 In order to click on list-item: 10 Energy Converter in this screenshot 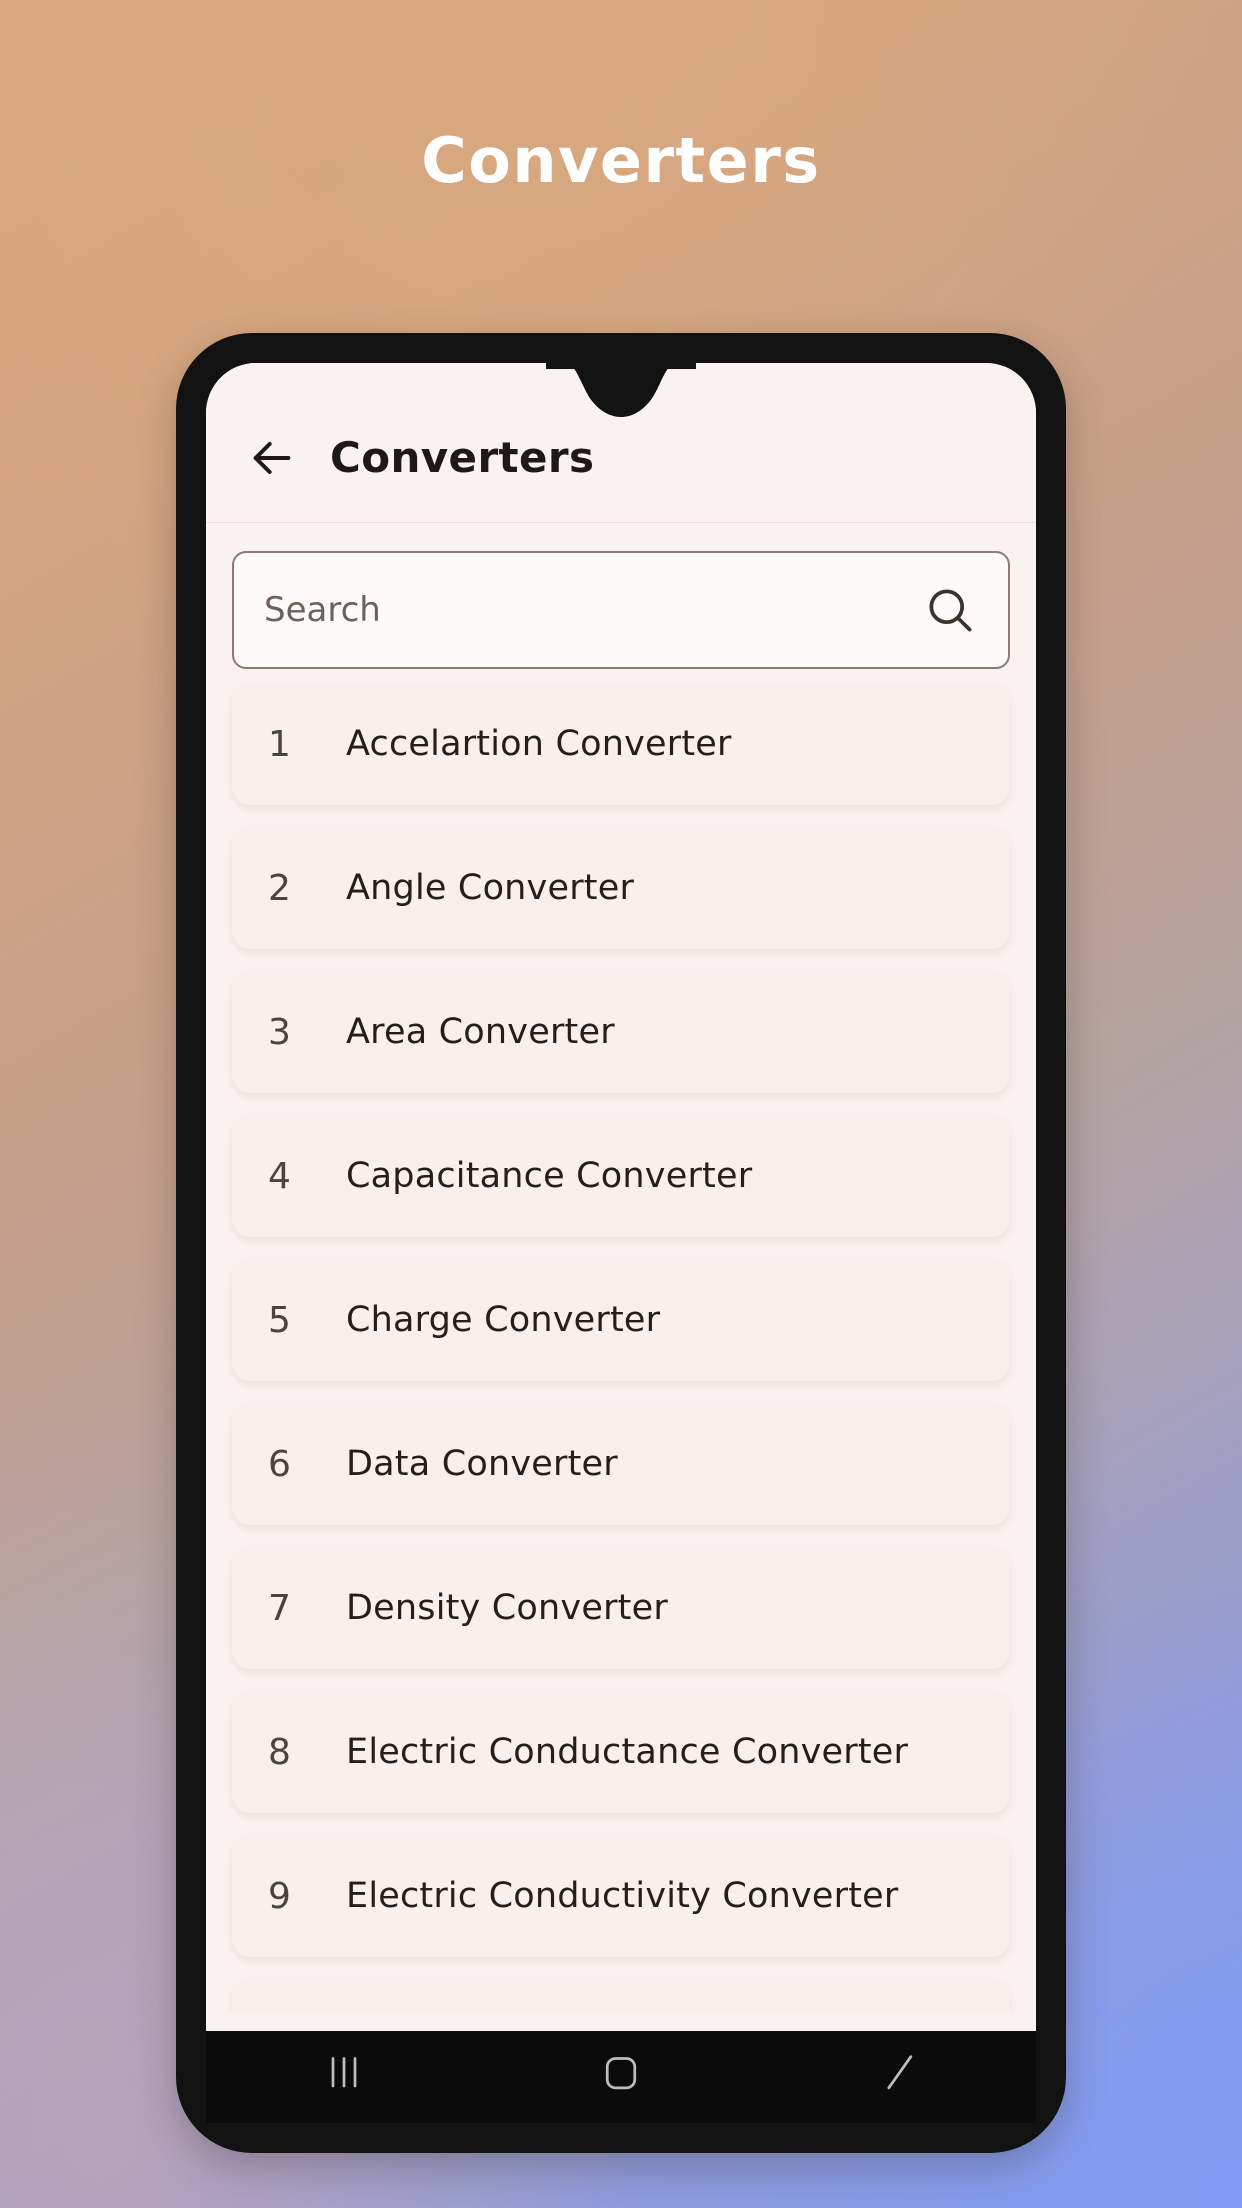, I will do `click(621, 1996)`.